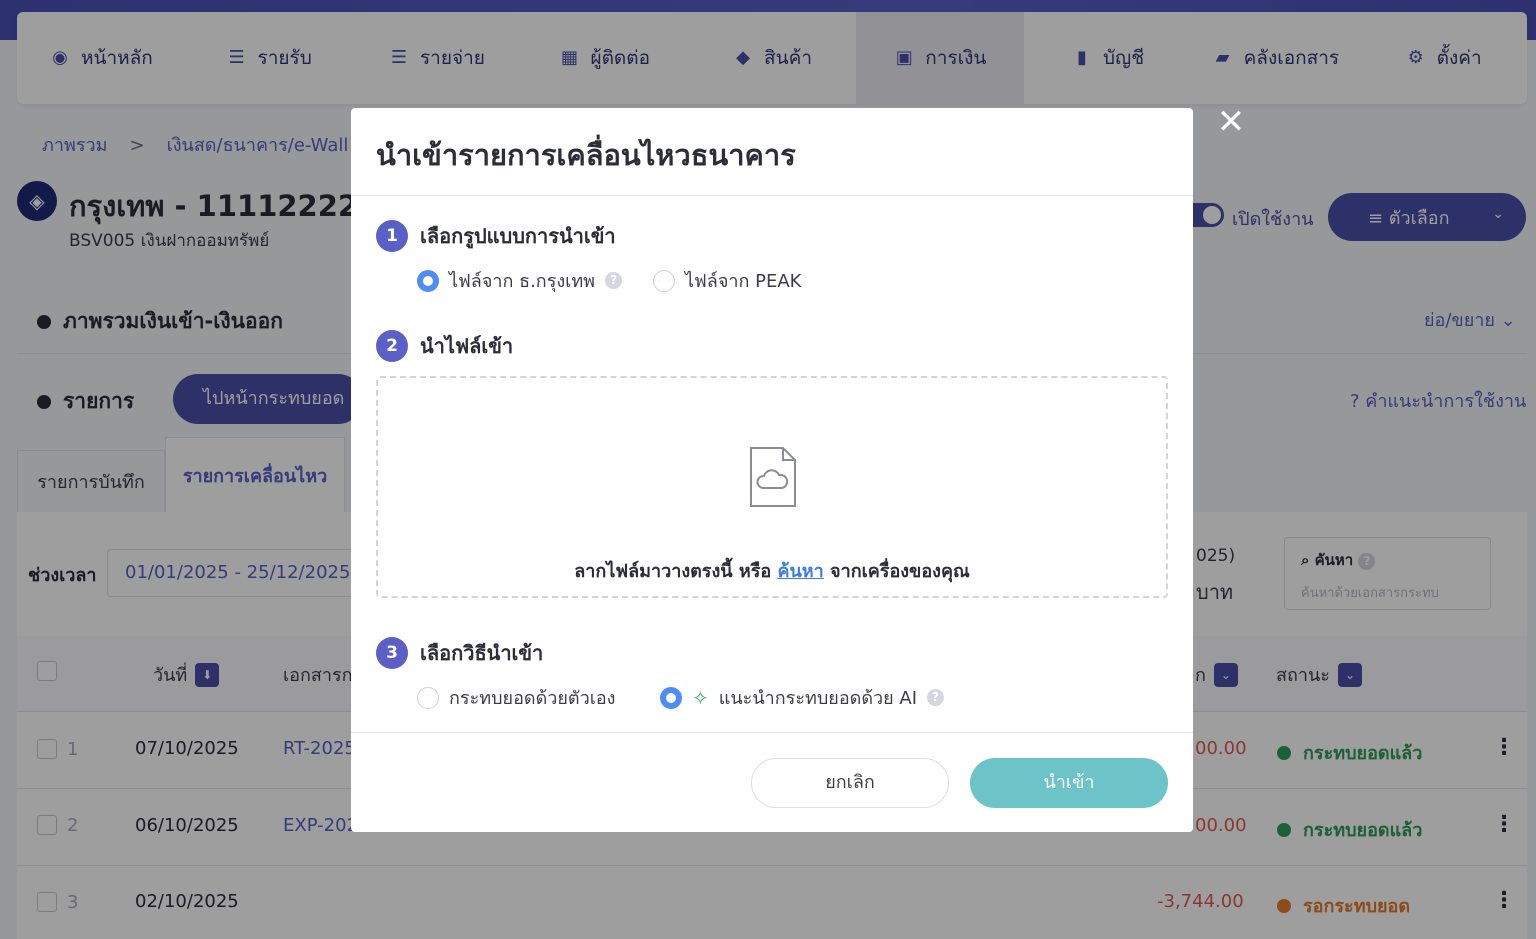 This screenshot has height=939, width=1536. I want to click on dialog-title: นำเข้ารายการเคลื่อนไหวธนาคาร, so click(586, 155).